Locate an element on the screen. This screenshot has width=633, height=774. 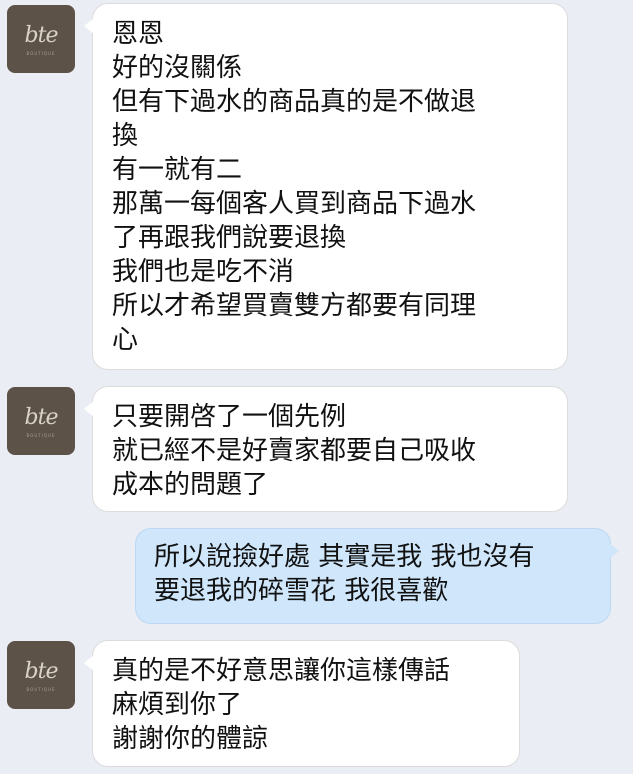
message-bubble-incoming: 真的是不好意思讓你這樣傳話 麻煩到你了 謝謝你的體諒 is located at coordinates (302, 703).